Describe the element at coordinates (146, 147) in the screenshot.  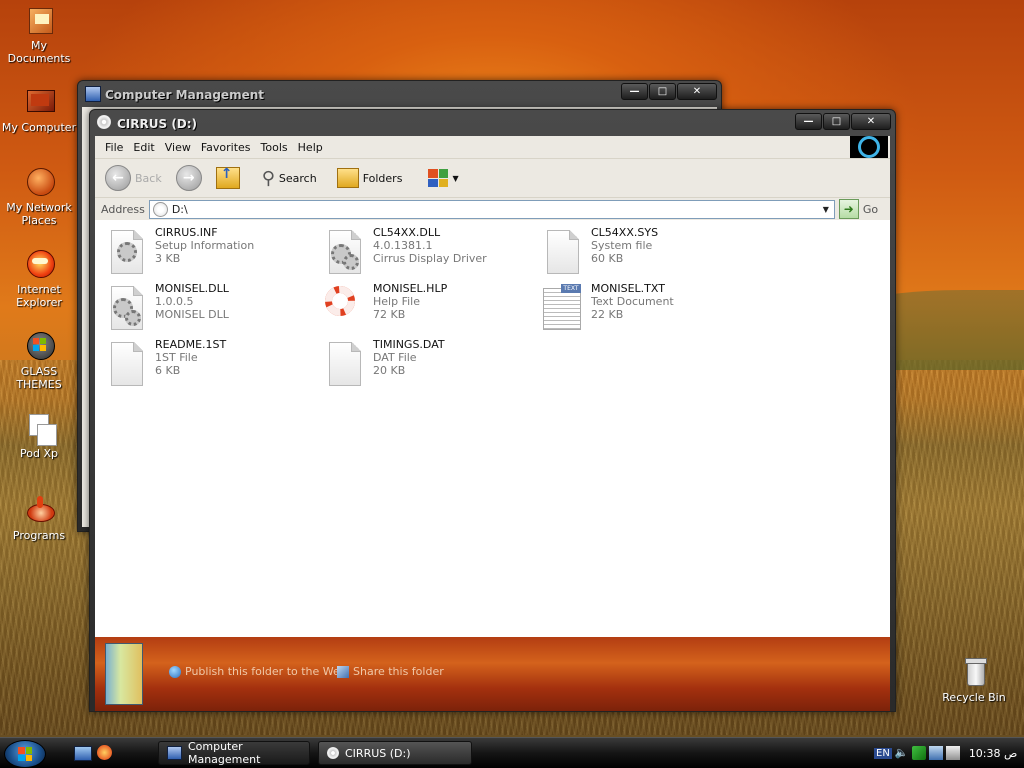
I see `menu-edit: Edit` at that location.